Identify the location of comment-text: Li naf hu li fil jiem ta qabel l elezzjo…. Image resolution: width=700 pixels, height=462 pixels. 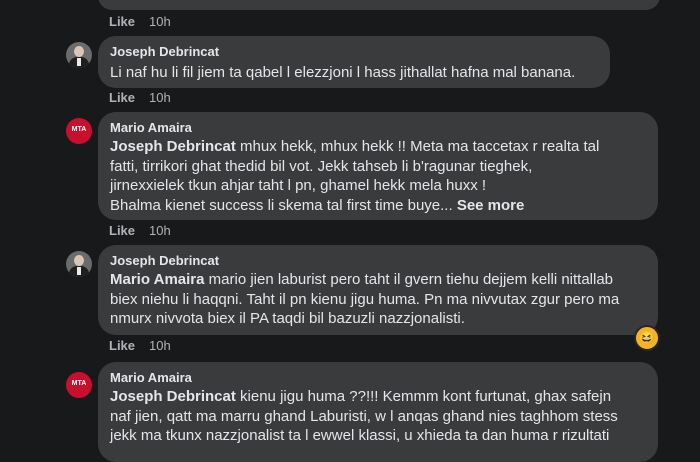
(343, 72).